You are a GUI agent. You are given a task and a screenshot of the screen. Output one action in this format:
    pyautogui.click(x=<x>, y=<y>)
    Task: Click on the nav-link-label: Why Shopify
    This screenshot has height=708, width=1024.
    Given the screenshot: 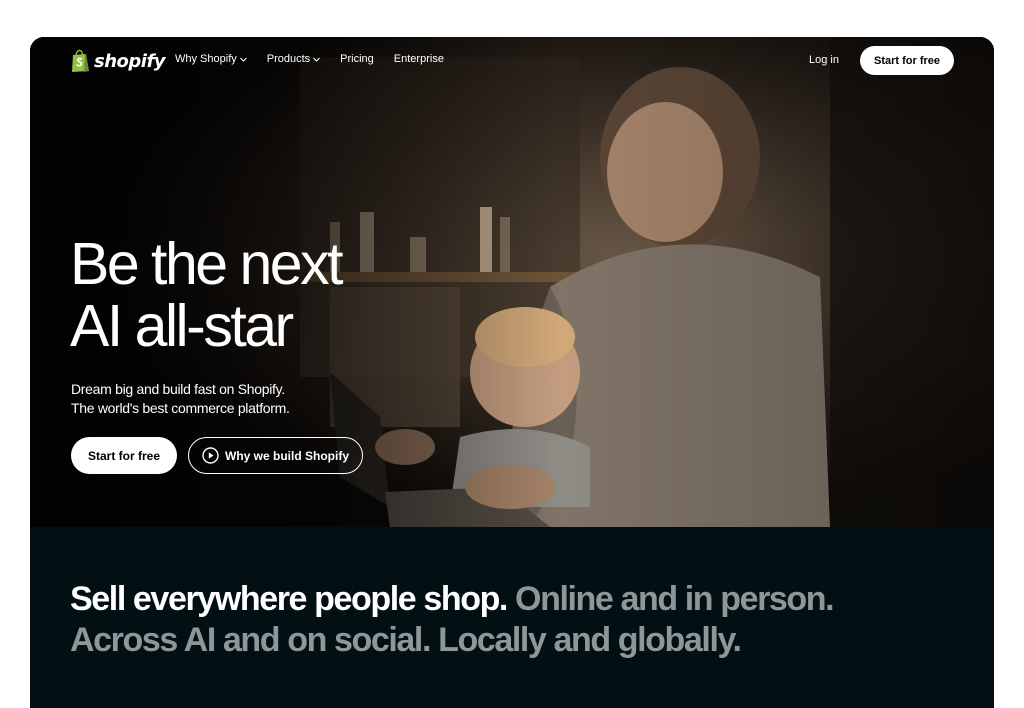 What is the action you would take?
    pyautogui.click(x=206, y=59)
    